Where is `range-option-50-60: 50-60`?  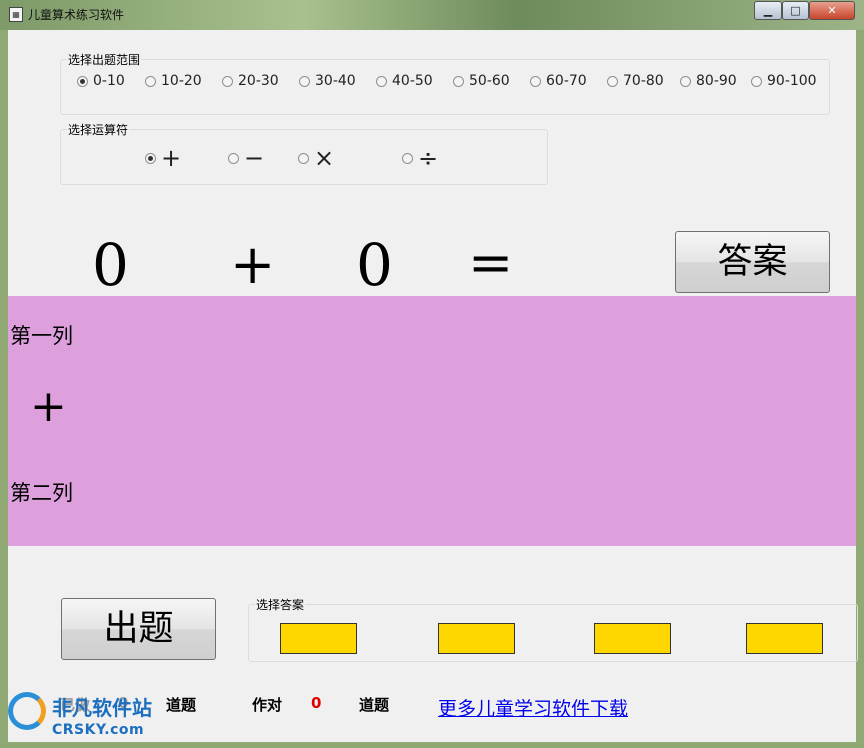
range-option-50-60: 50-60 is located at coordinates (481, 81).